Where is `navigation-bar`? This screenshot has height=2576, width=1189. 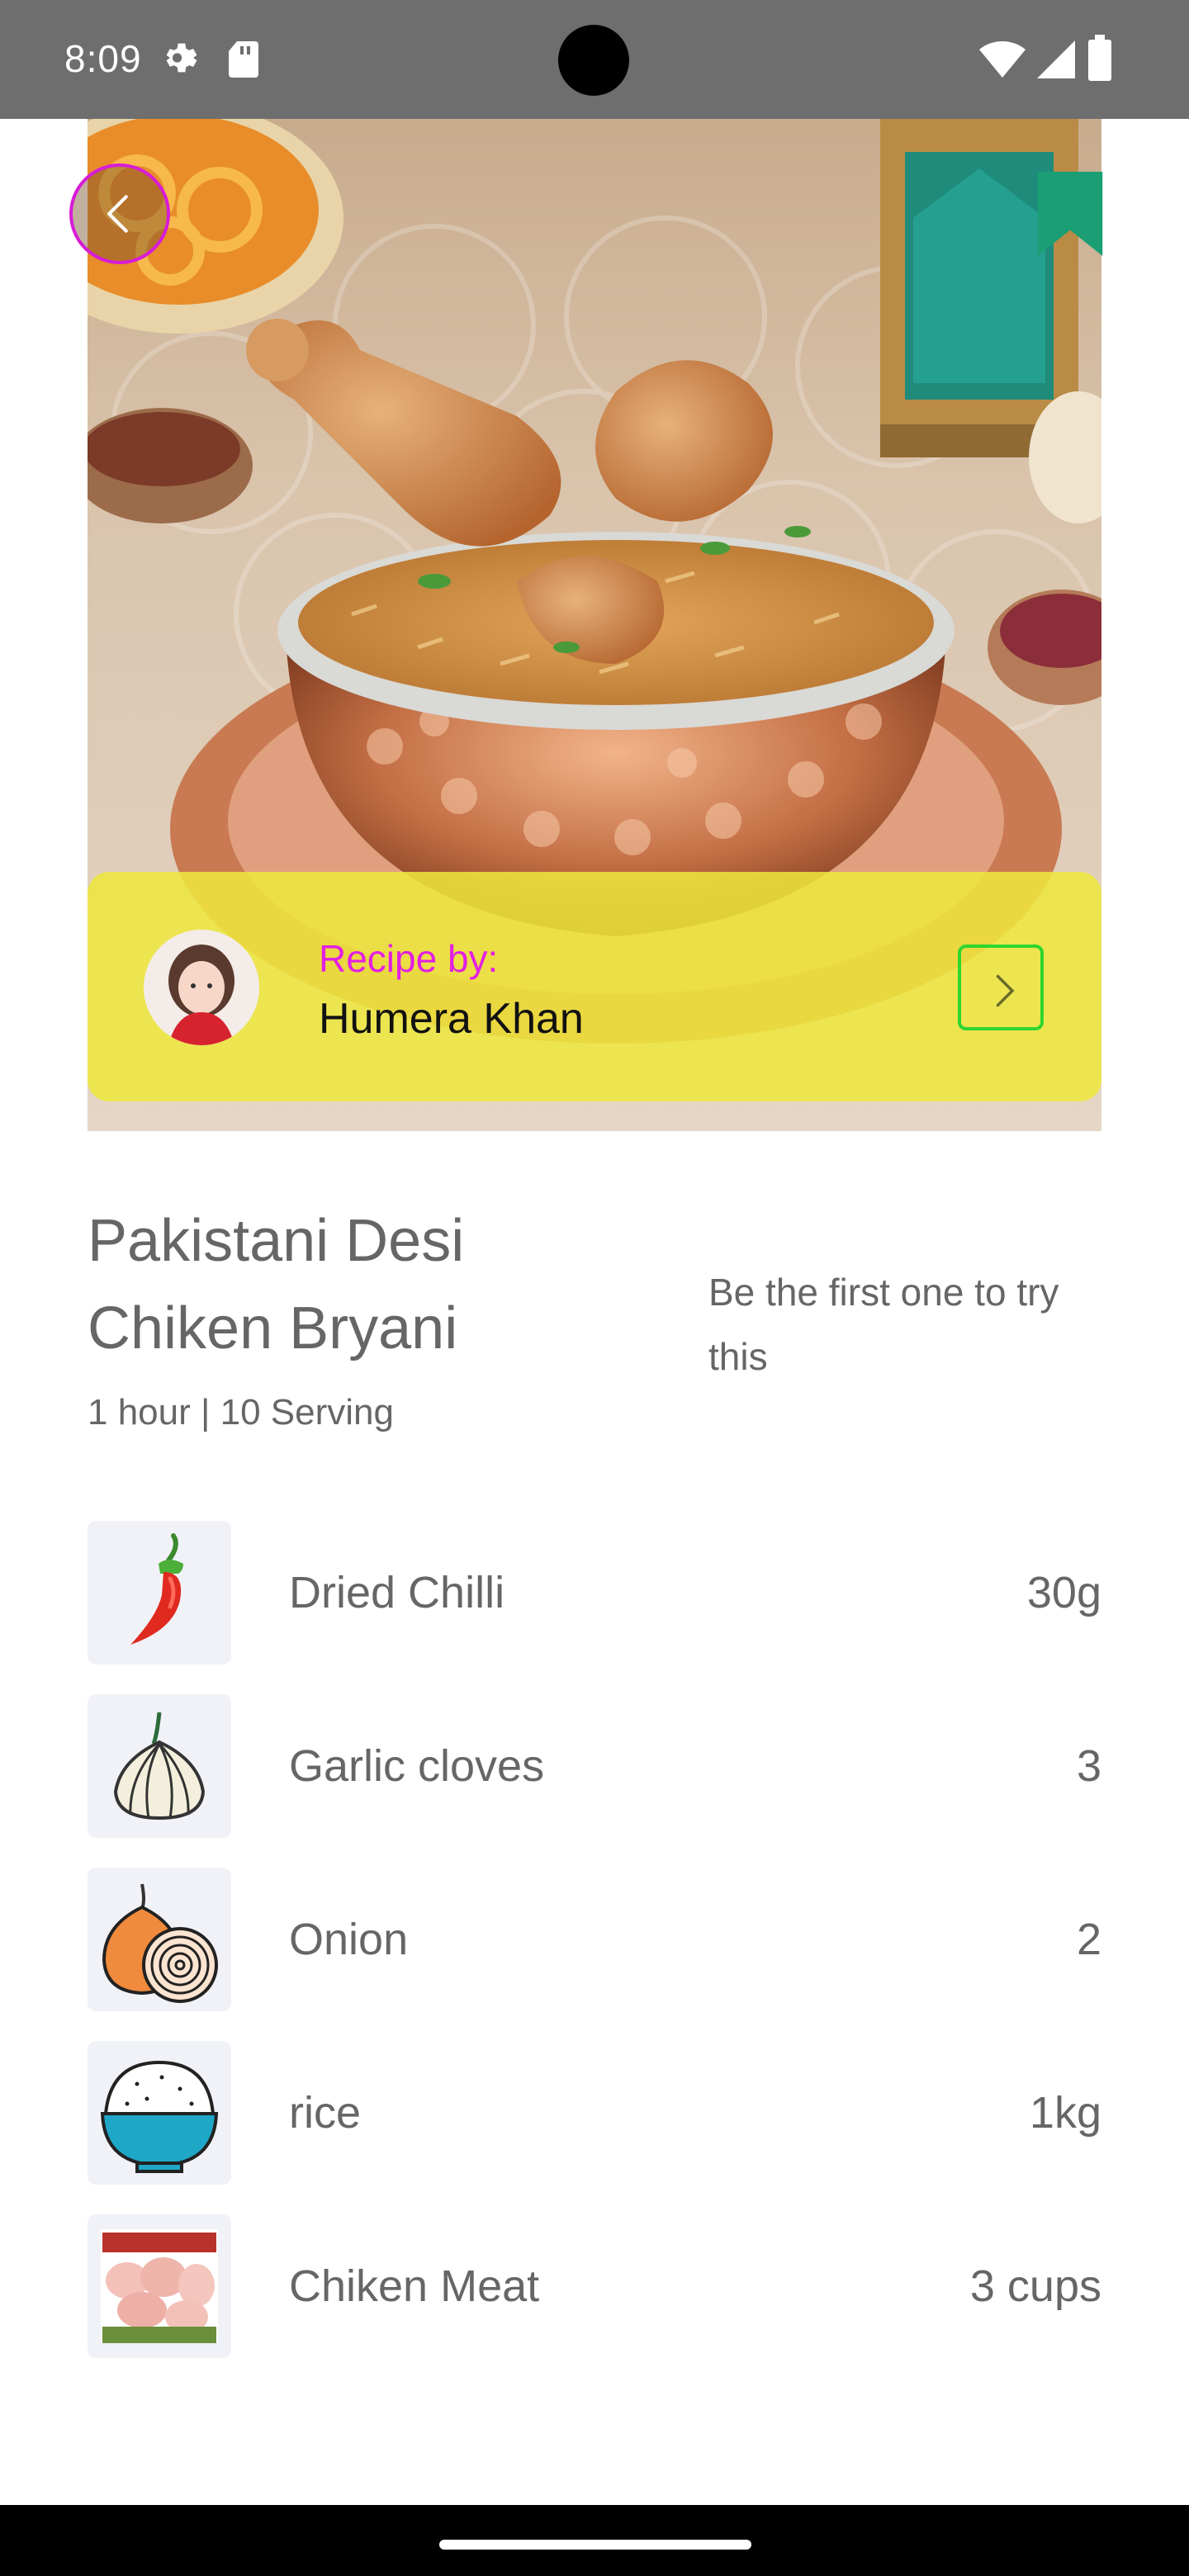 navigation-bar is located at coordinates (594, 2540).